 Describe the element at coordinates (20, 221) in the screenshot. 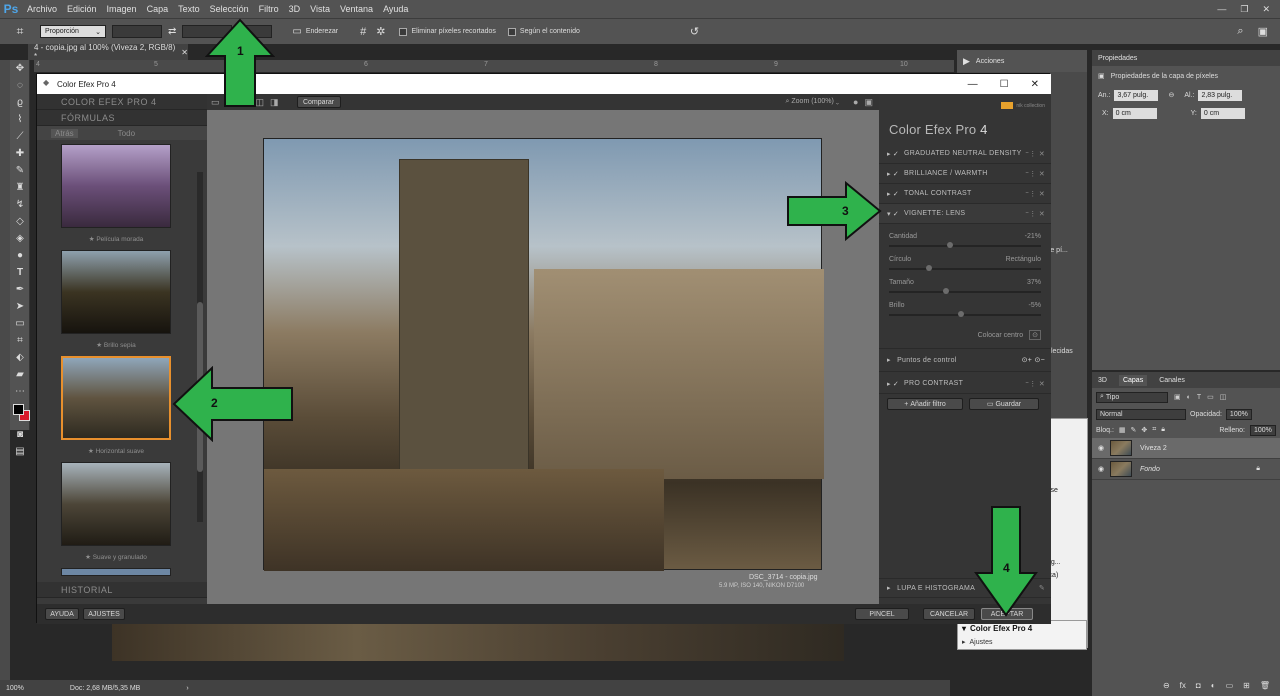

I see `eraser-icon: ◇` at that location.